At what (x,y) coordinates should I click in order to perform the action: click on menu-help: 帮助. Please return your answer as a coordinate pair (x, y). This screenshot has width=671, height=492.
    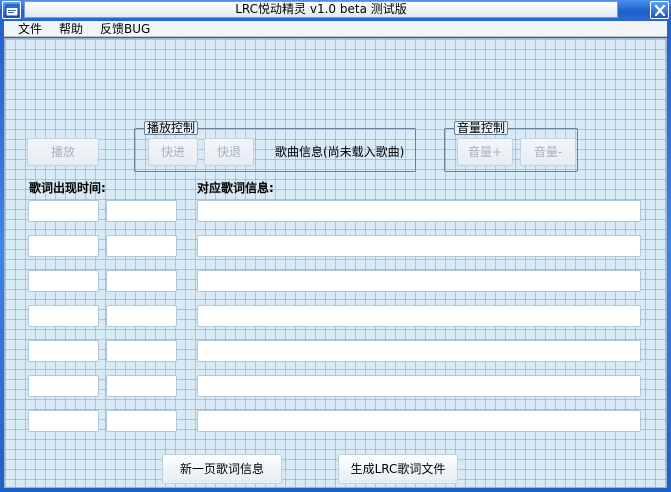
    Looking at the image, I should click on (71, 29).